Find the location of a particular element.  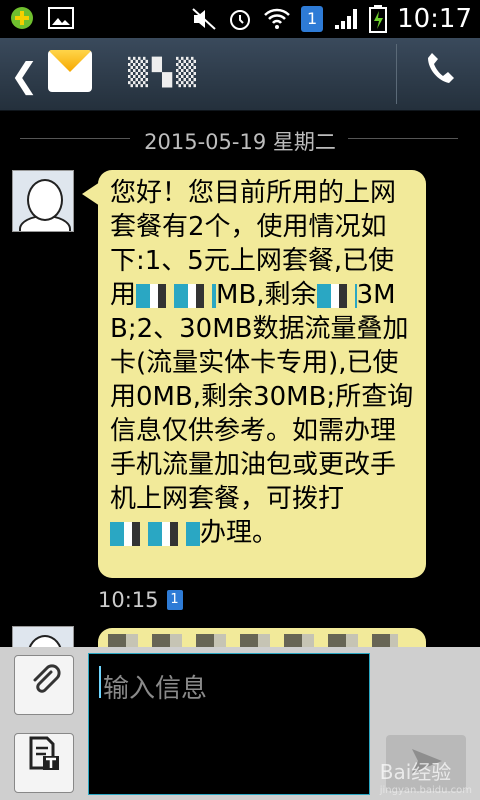

watermark: Bai经验 jingyan.baidu.com is located at coordinates (425, 778).